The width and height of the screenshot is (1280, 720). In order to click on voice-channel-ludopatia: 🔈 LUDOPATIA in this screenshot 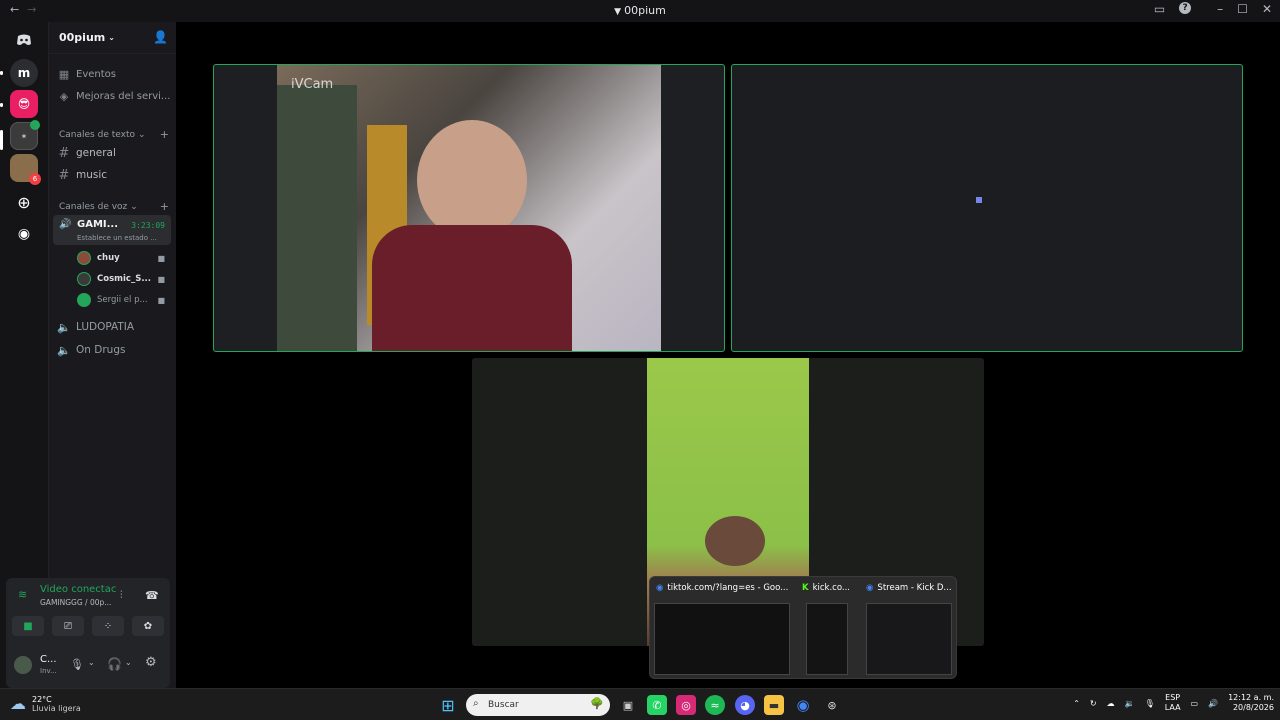, I will do `click(115, 327)`.